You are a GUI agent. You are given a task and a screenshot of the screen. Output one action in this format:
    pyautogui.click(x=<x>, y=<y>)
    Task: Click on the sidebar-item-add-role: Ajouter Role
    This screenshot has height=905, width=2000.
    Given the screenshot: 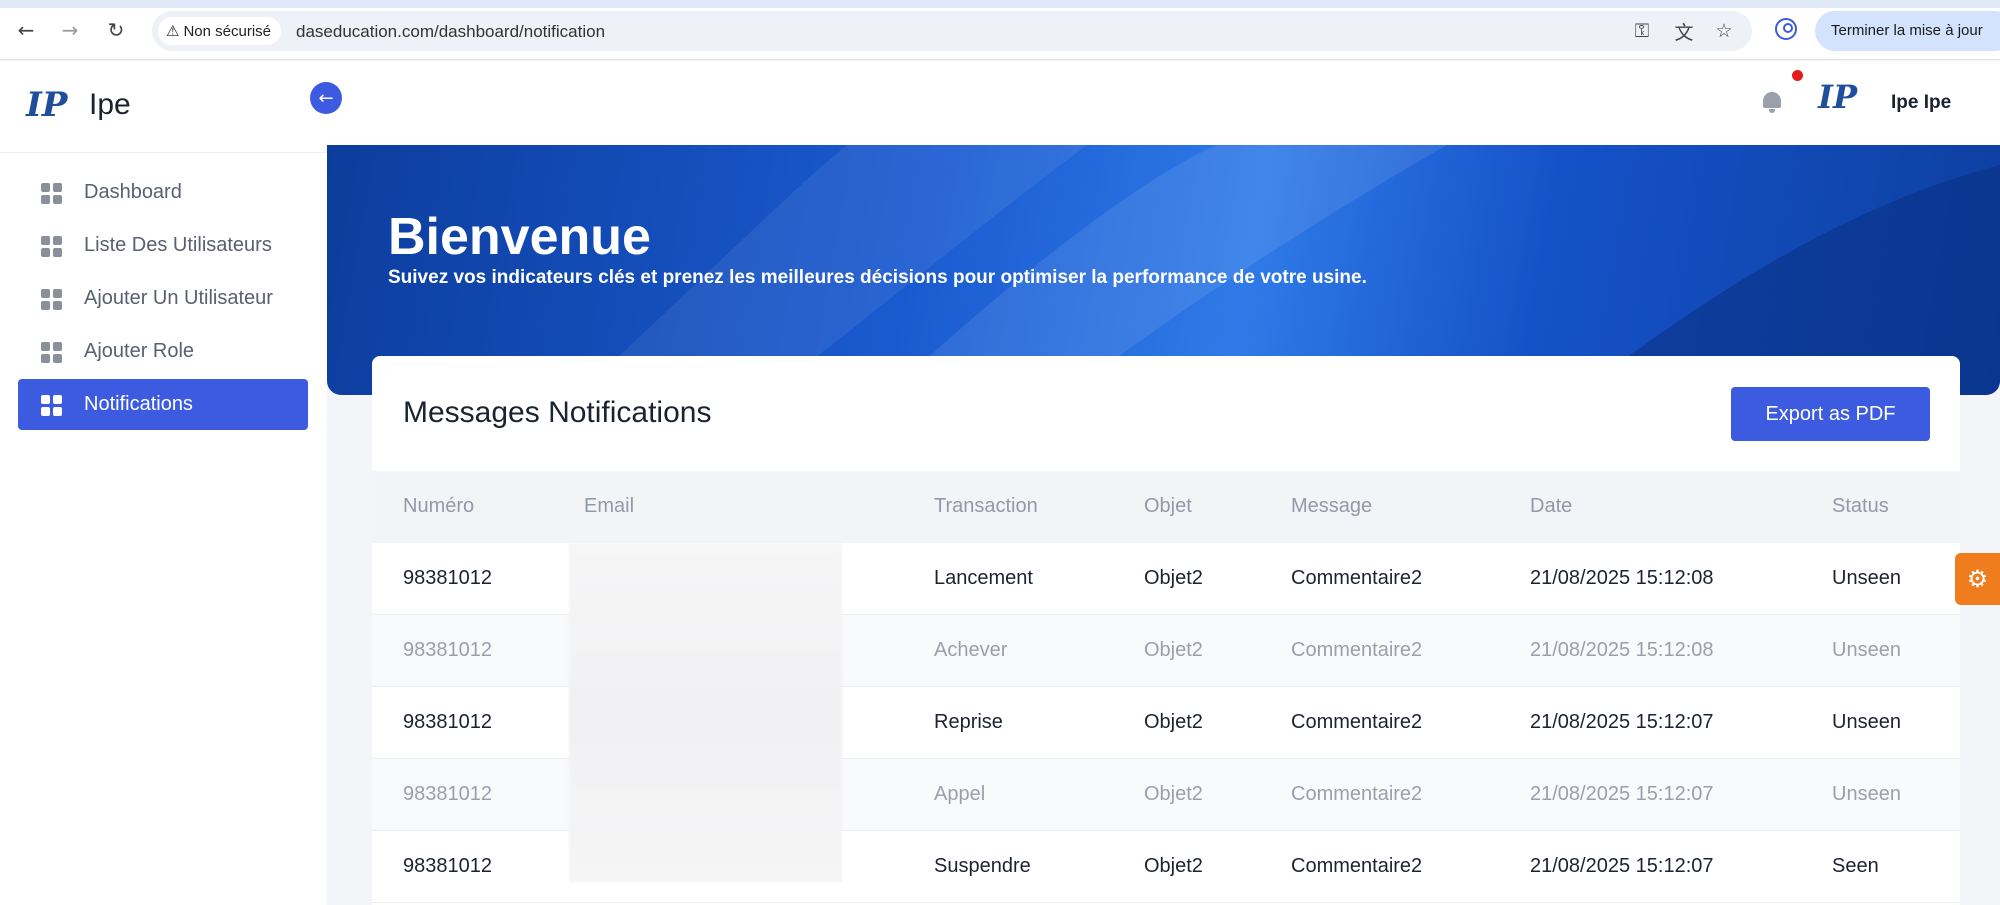 What is the action you would take?
    pyautogui.click(x=163, y=351)
    